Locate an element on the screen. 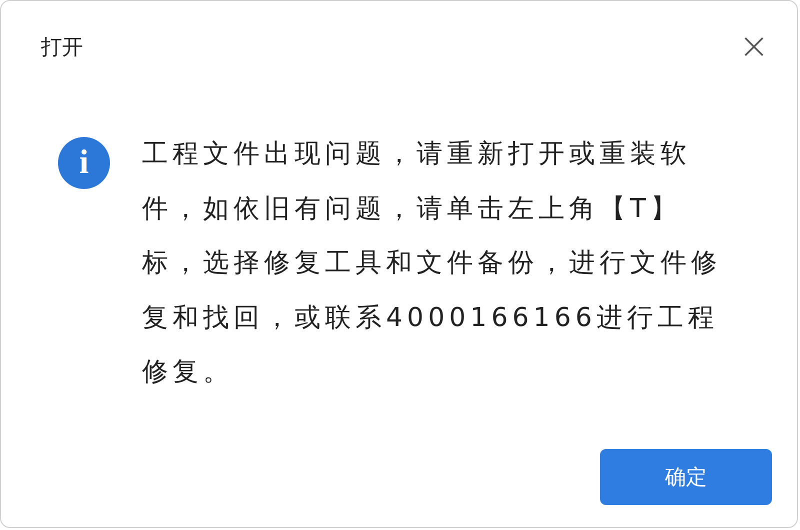 This screenshot has width=800, height=530. info-icon: i is located at coordinates (84, 163).